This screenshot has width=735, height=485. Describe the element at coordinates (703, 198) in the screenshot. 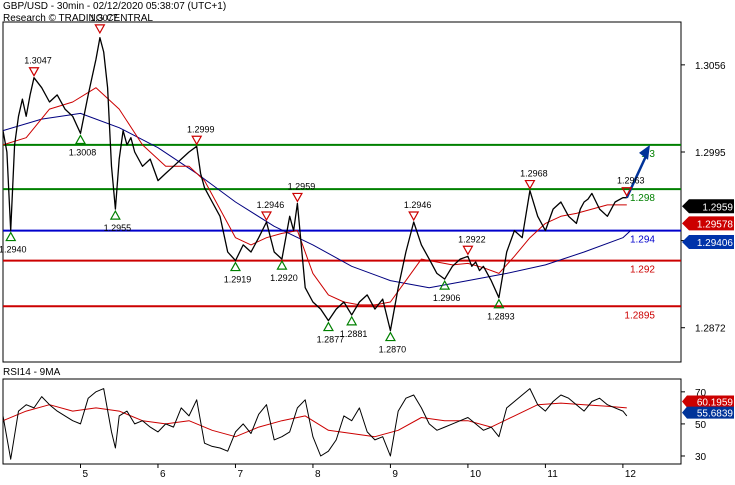

I see `price-y-axis: 1.30561.29951.29331.2872` at that location.